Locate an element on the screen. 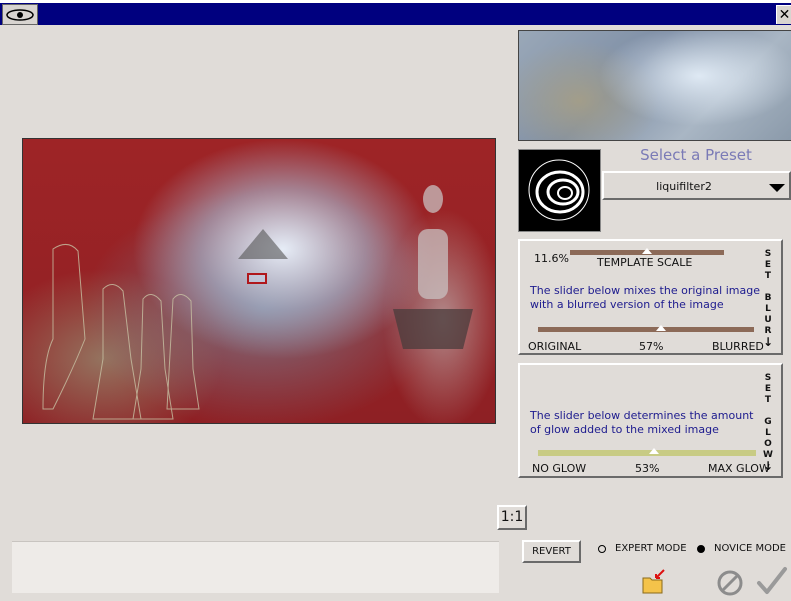 This screenshot has width=791, height=601. blurred-label: BLURRED is located at coordinates (738, 346).